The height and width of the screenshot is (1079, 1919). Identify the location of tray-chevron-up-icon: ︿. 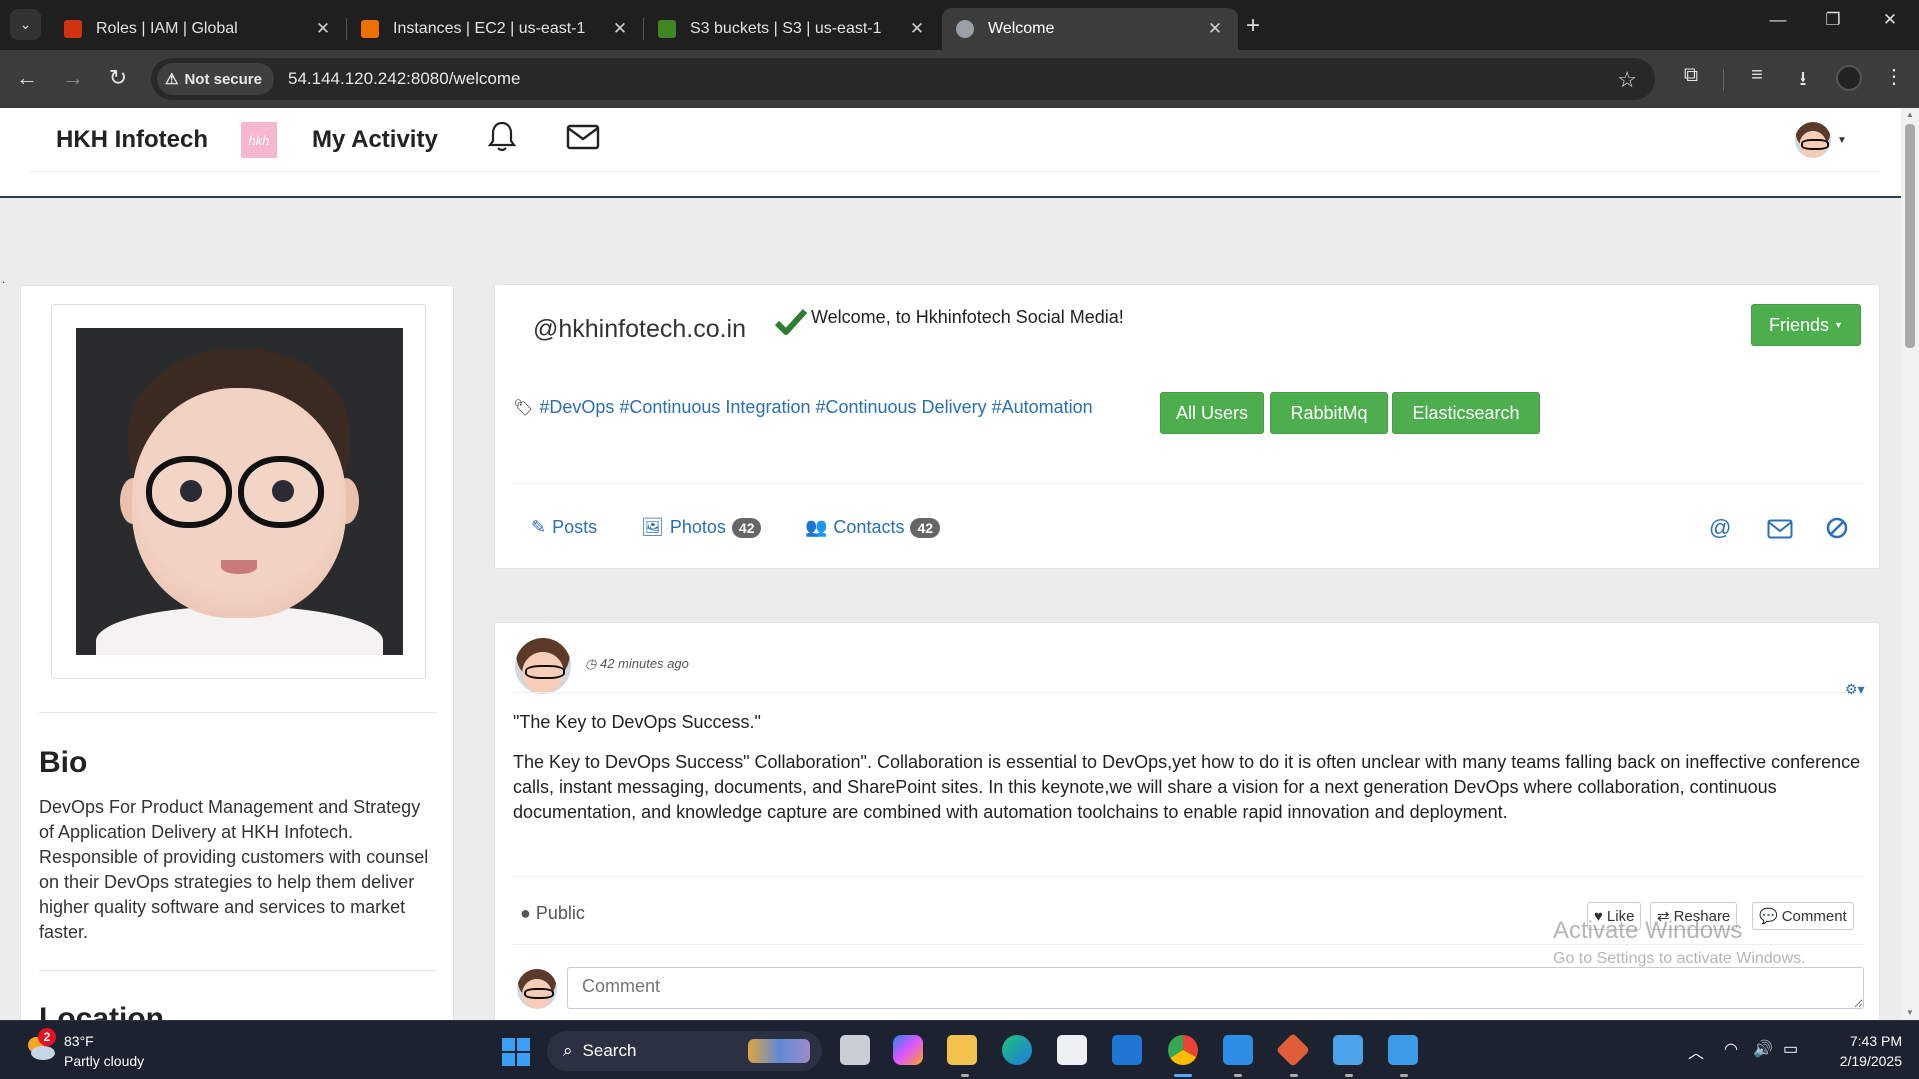
(1696, 1051).